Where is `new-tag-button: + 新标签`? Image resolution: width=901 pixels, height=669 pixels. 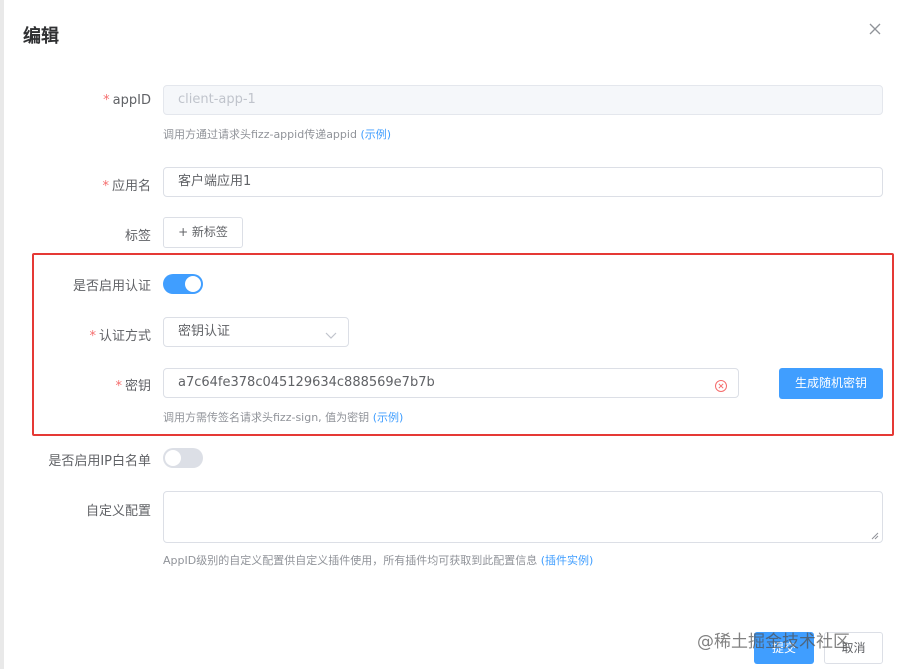
new-tag-button: + 新标签 is located at coordinates (203, 232).